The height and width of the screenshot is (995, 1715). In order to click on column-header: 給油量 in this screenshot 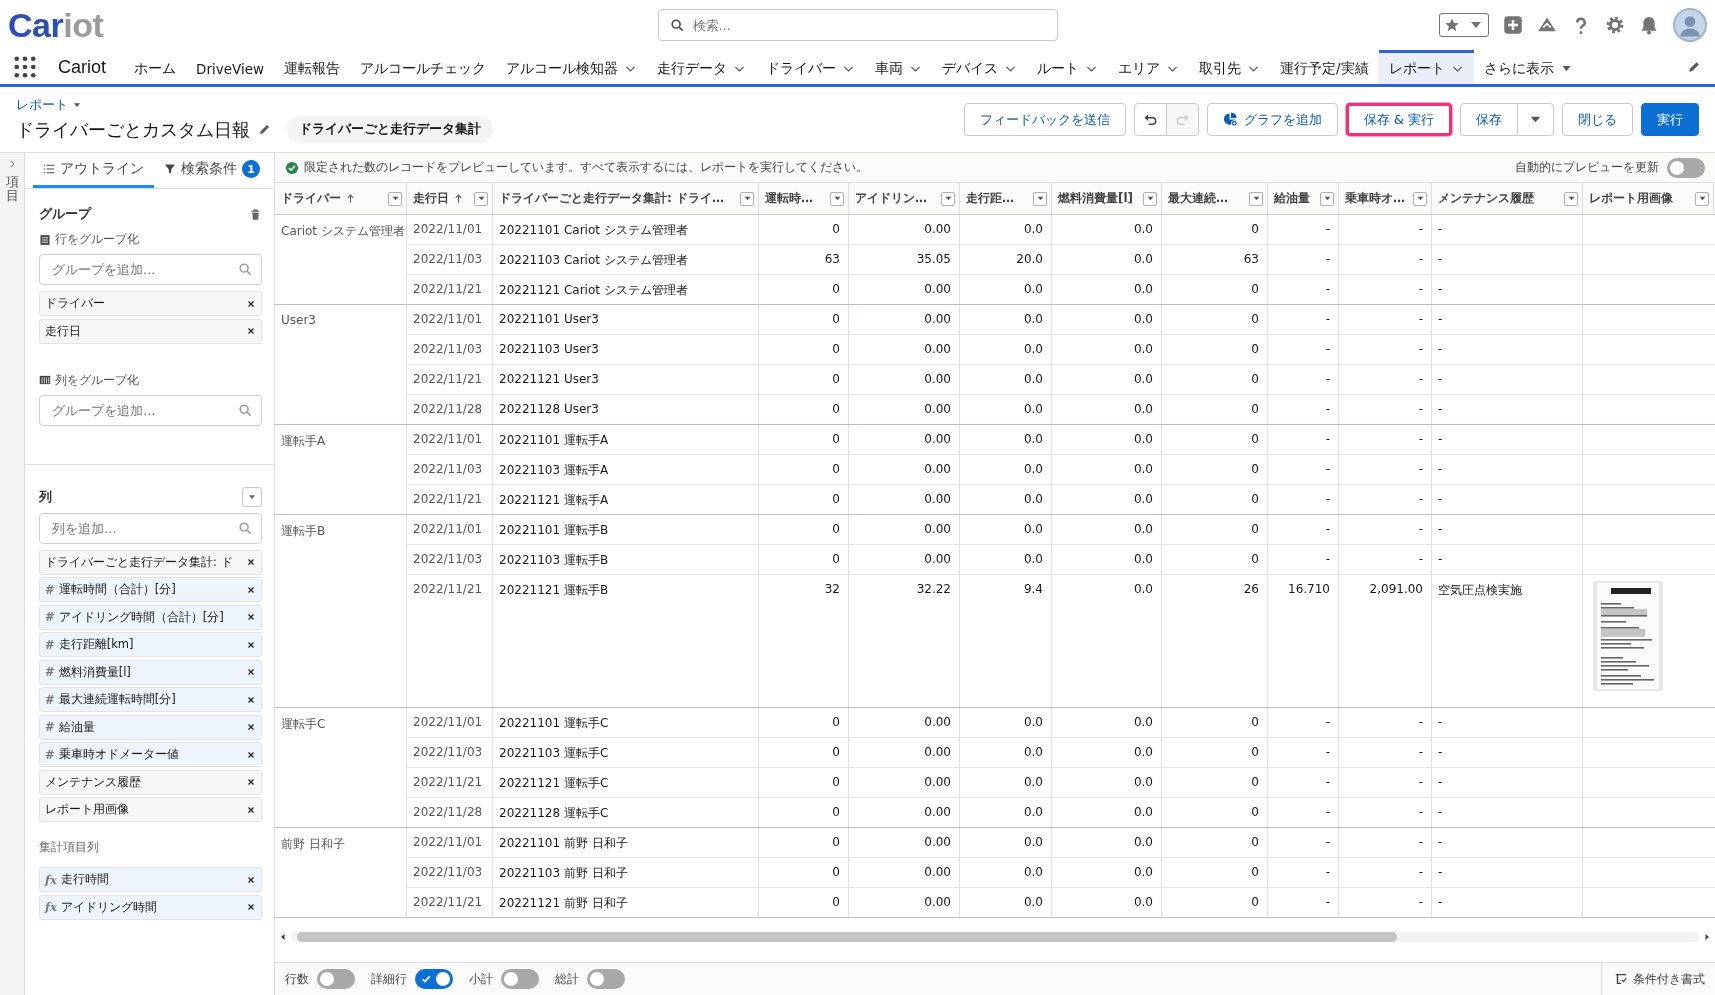, I will do `click(1303, 198)`.